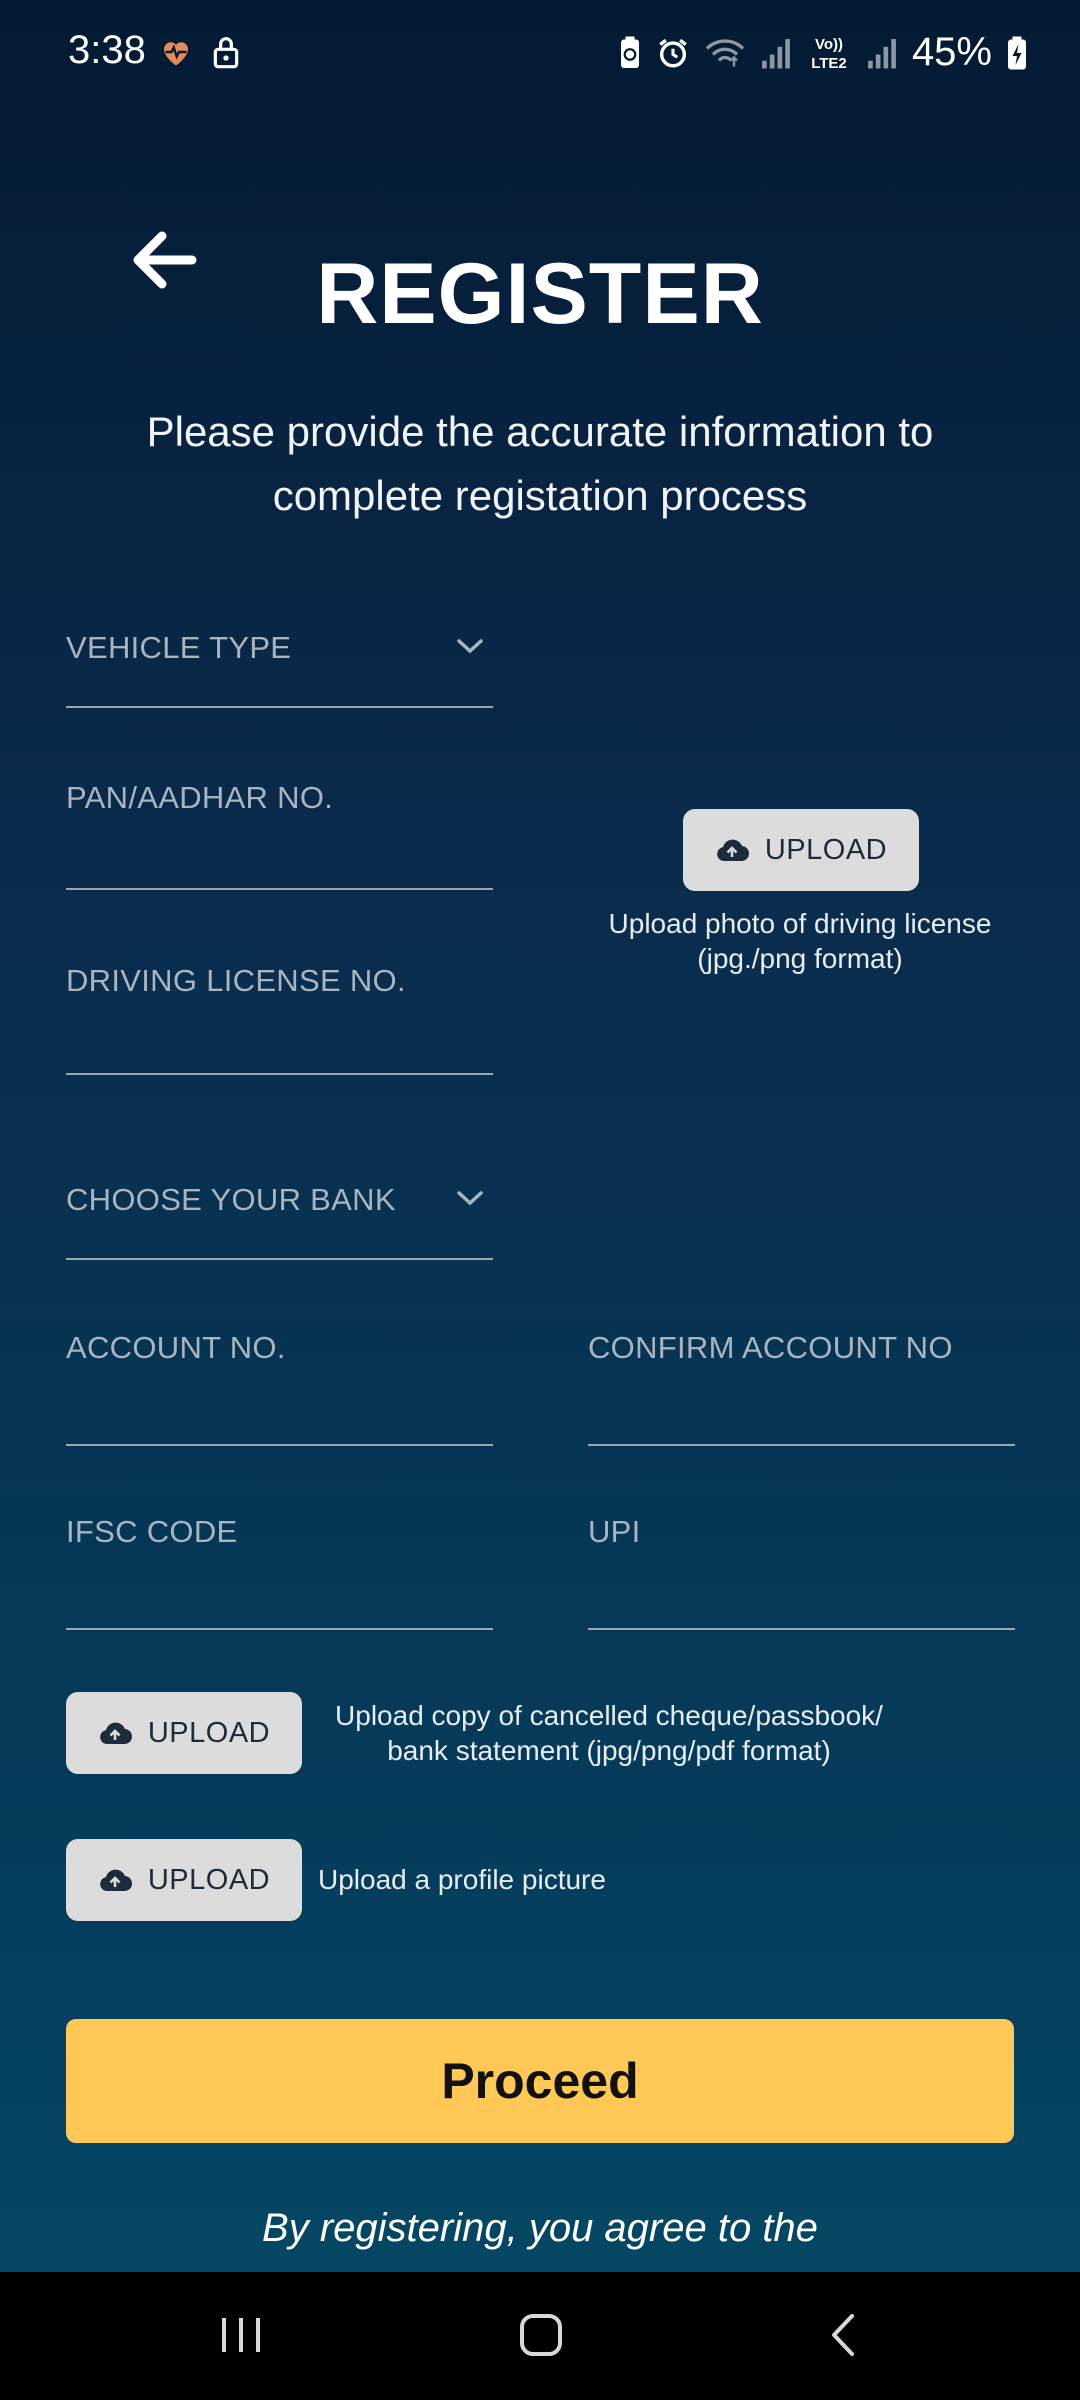 Image resolution: width=1080 pixels, height=2400 pixels. What do you see at coordinates (241, 2335) in the screenshot?
I see `recent-apps-icon` at bounding box center [241, 2335].